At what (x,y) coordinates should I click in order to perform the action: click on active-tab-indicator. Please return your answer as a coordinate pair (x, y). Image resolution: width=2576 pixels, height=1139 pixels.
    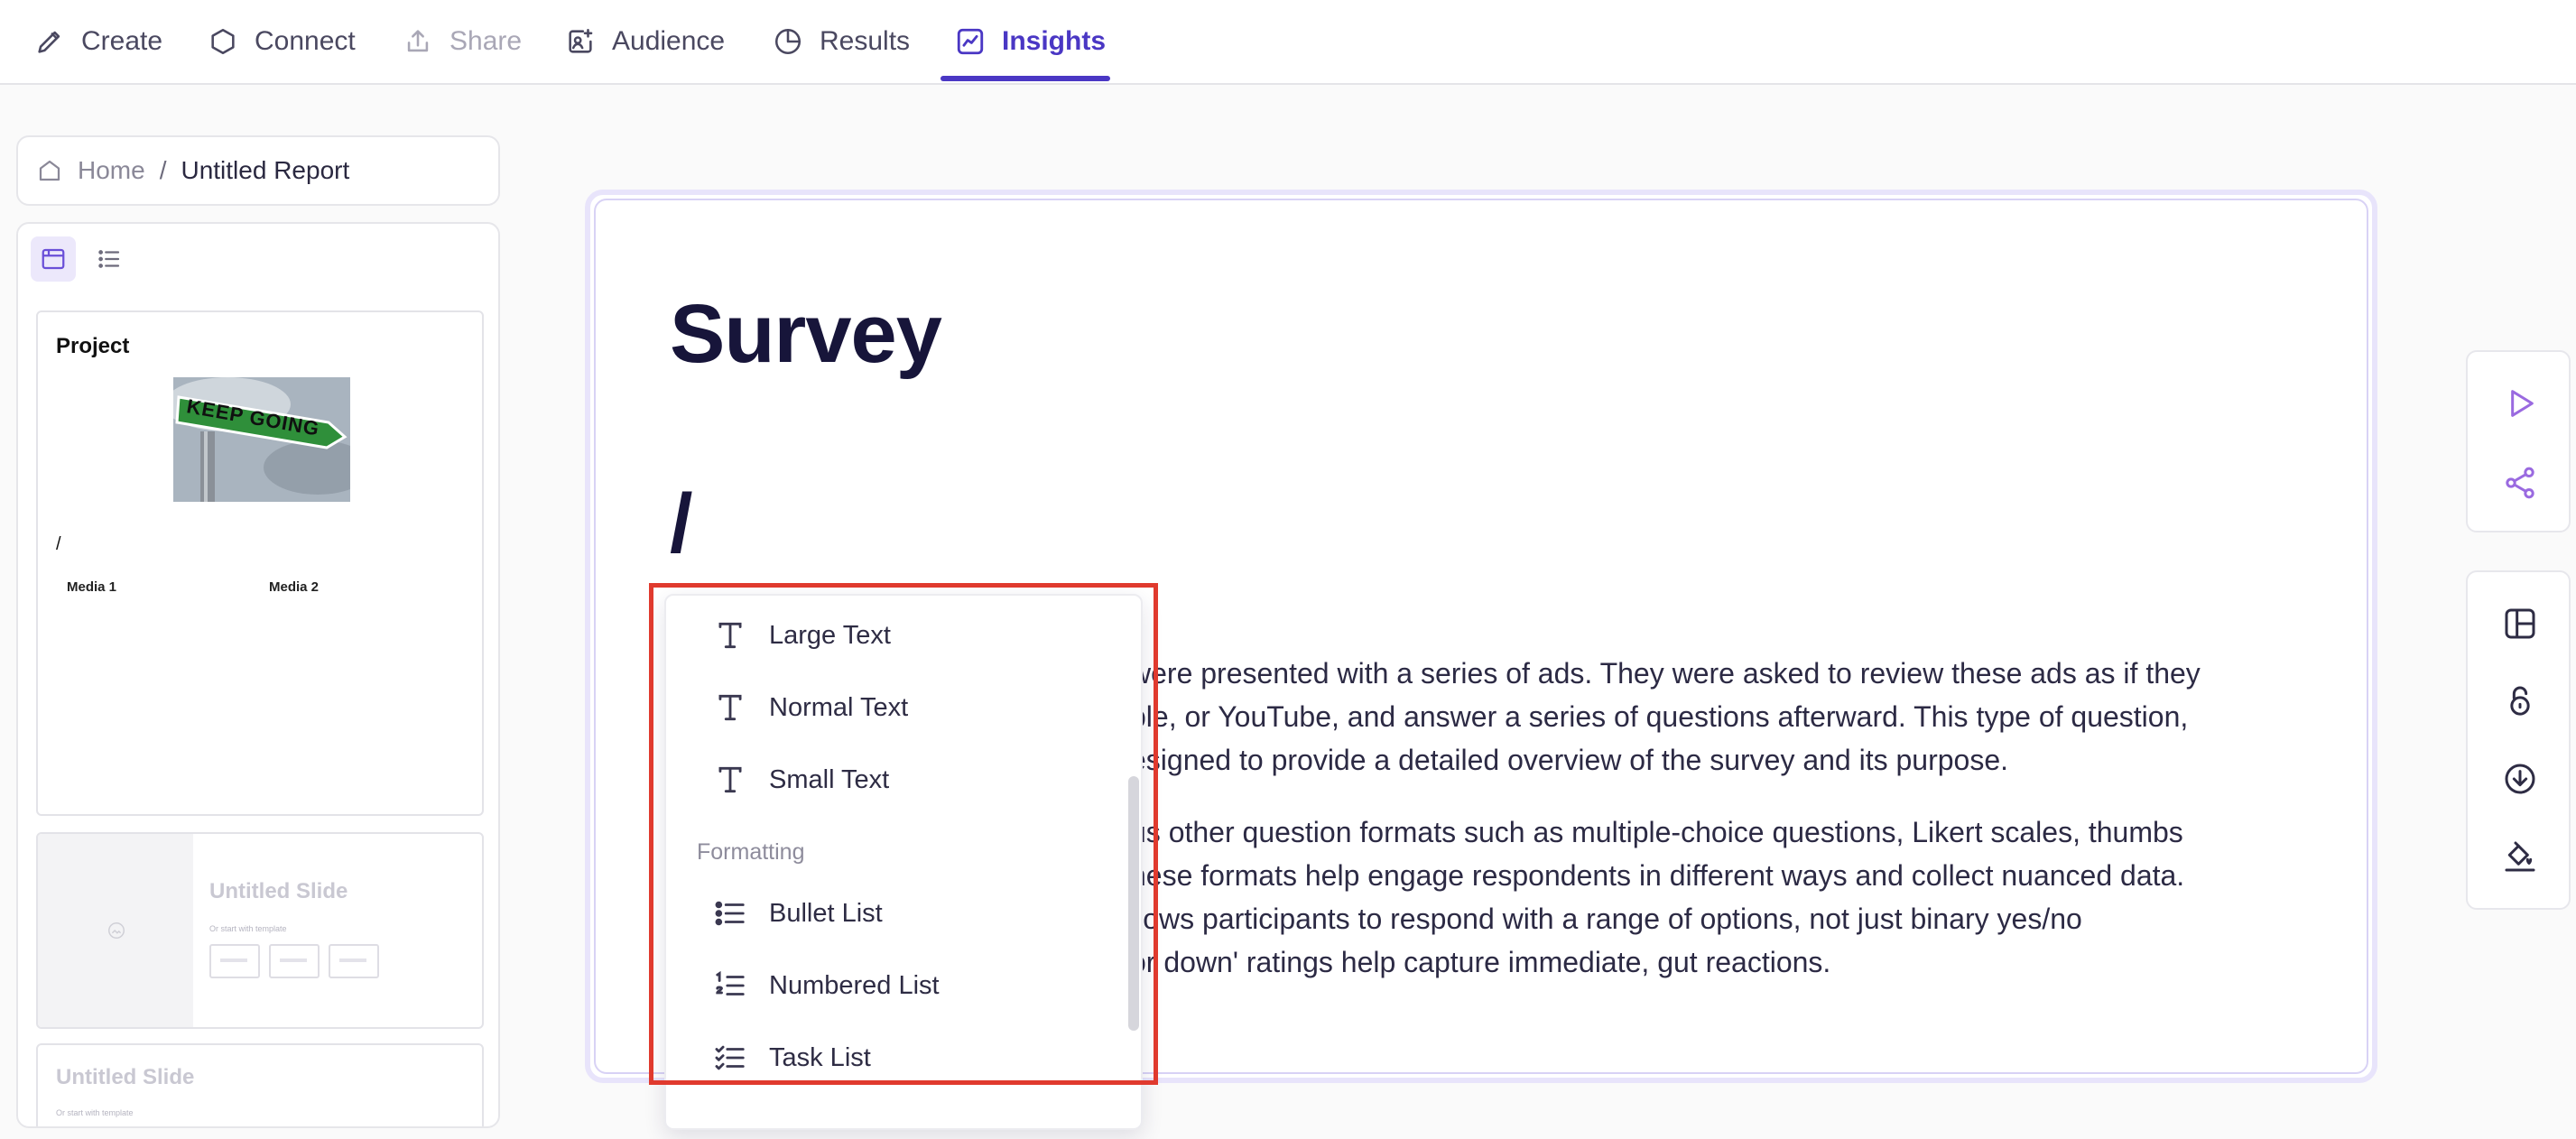
    Looking at the image, I should click on (1025, 78).